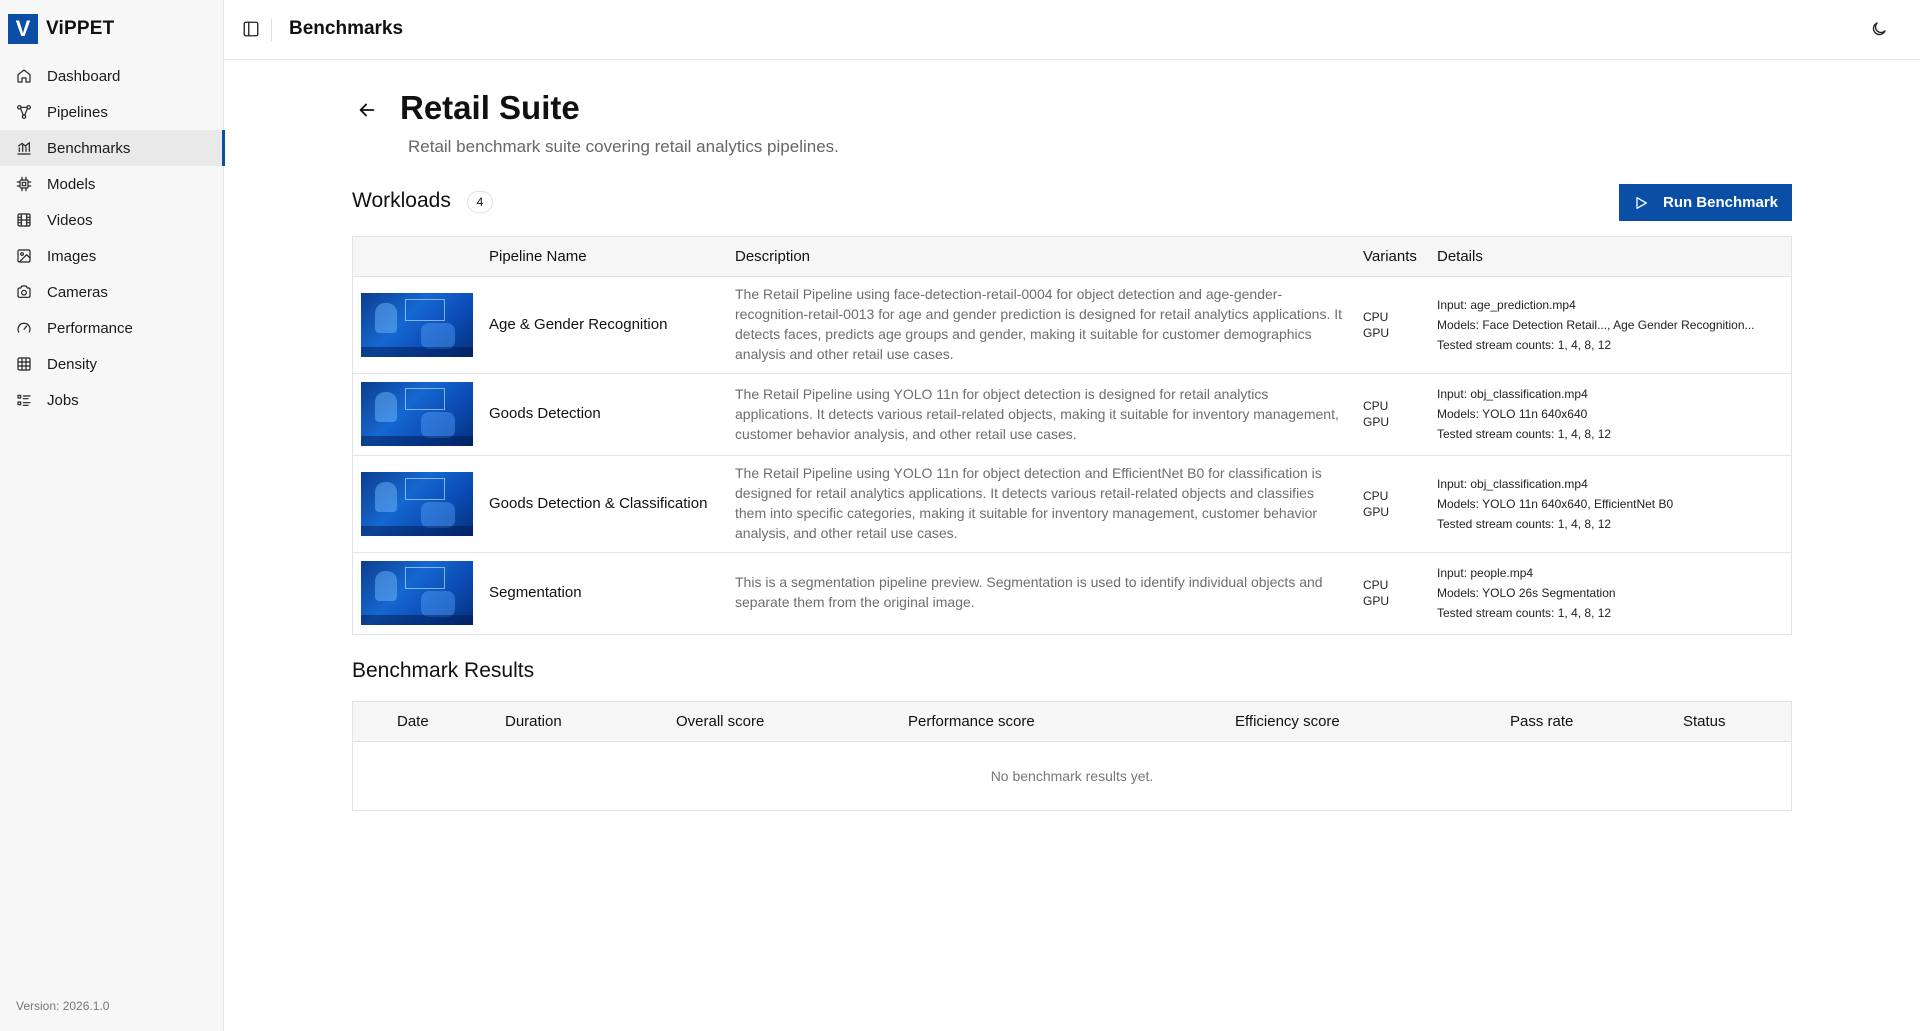  What do you see at coordinates (112, 184) in the screenshot?
I see `sidebar-item-models: Models` at bounding box center [112, 184].